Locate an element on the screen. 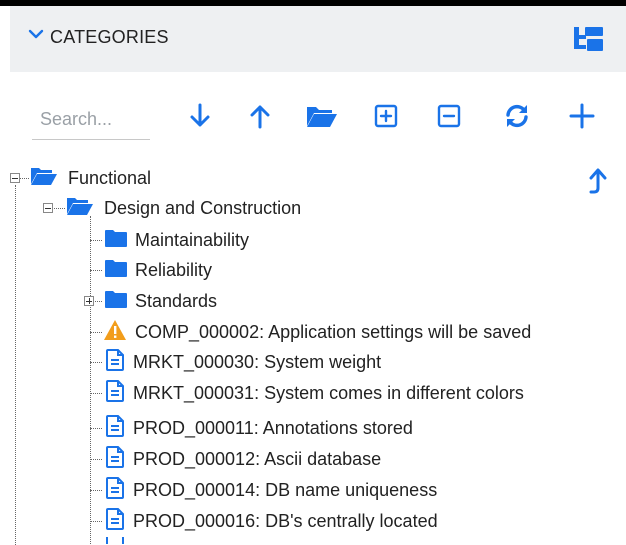 The image size is (626, 545). node-label: Reliability is located at coordinates (174, 269).